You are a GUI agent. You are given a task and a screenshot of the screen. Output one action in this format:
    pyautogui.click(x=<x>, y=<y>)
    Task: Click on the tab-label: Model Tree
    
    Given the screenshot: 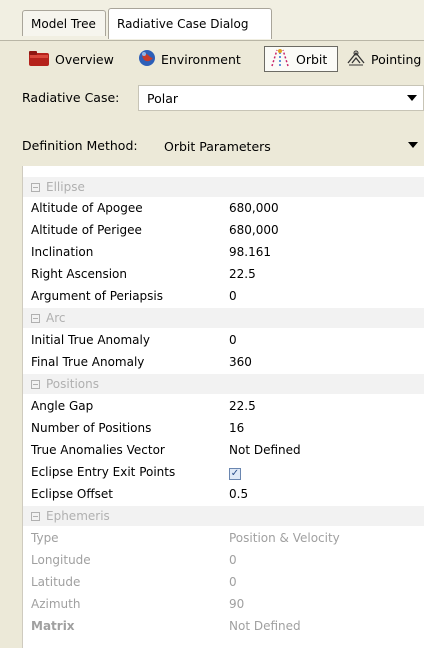 What is the action you would take?
    pyautogui.click(x=63, y=23)
    